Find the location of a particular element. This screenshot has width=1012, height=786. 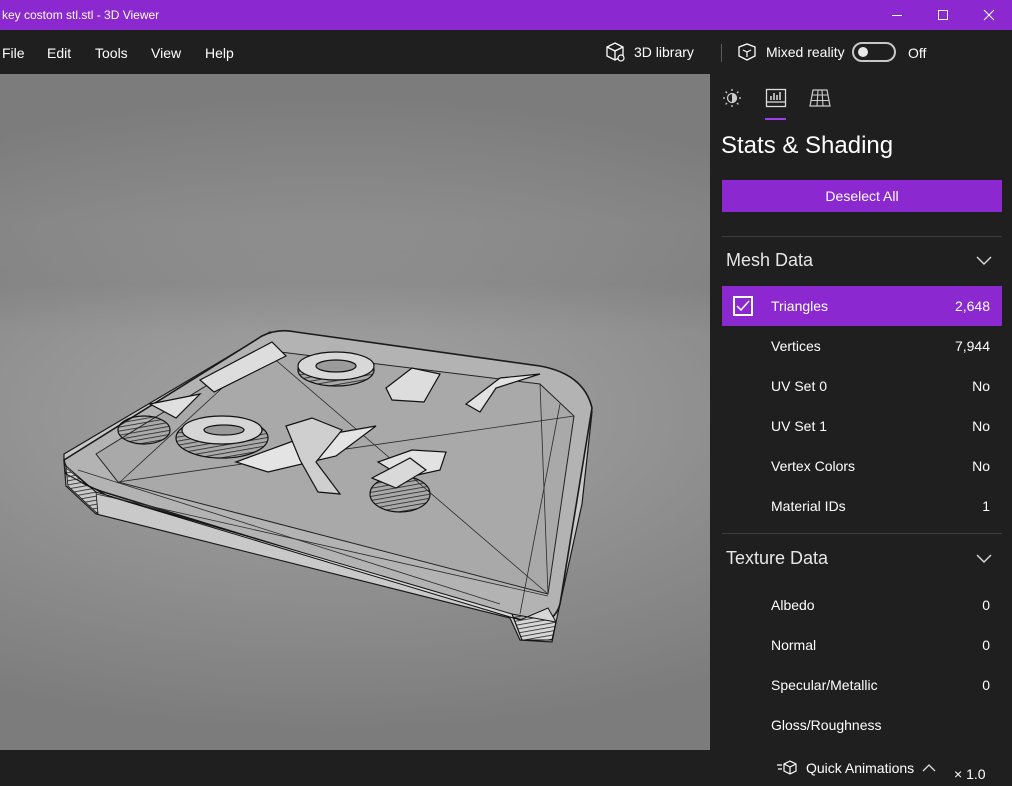

quick-animations-label: Quick Animations is located at coordinates (860, 768).